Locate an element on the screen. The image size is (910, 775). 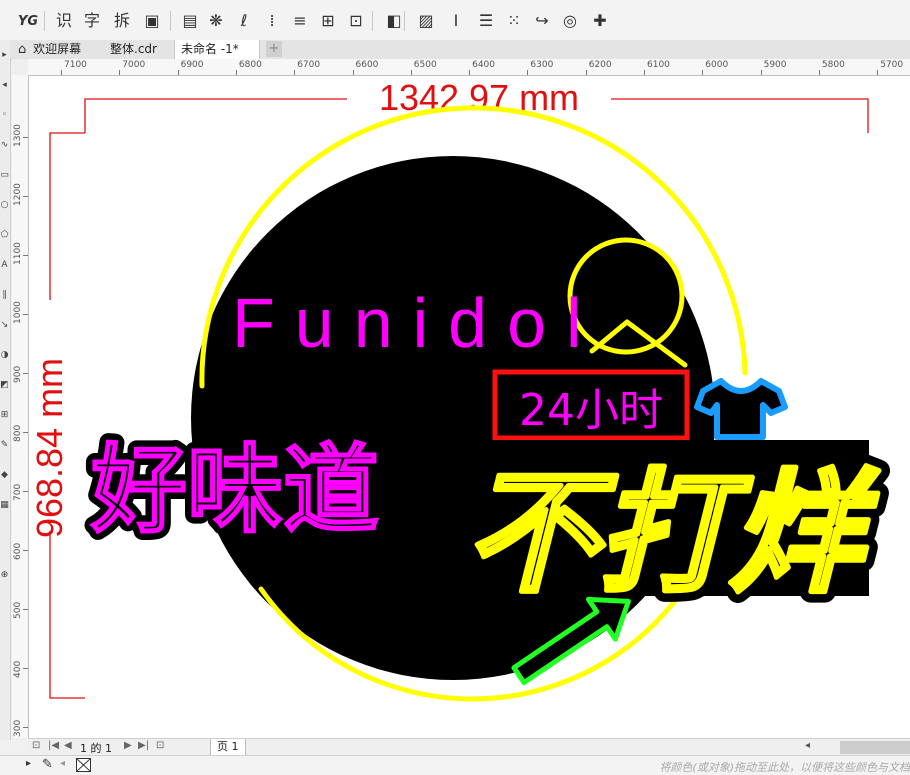
lines-icon: ≡ is located at coordinates (300, 21).